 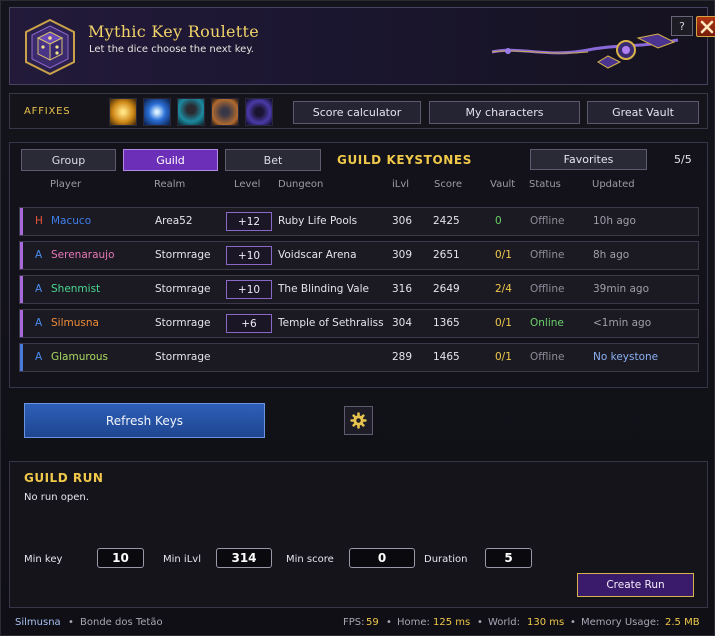 What do you see at coordinates (402, 289) in the screenshot?
I see `item-level: 316` at bounding box center [402, 289].